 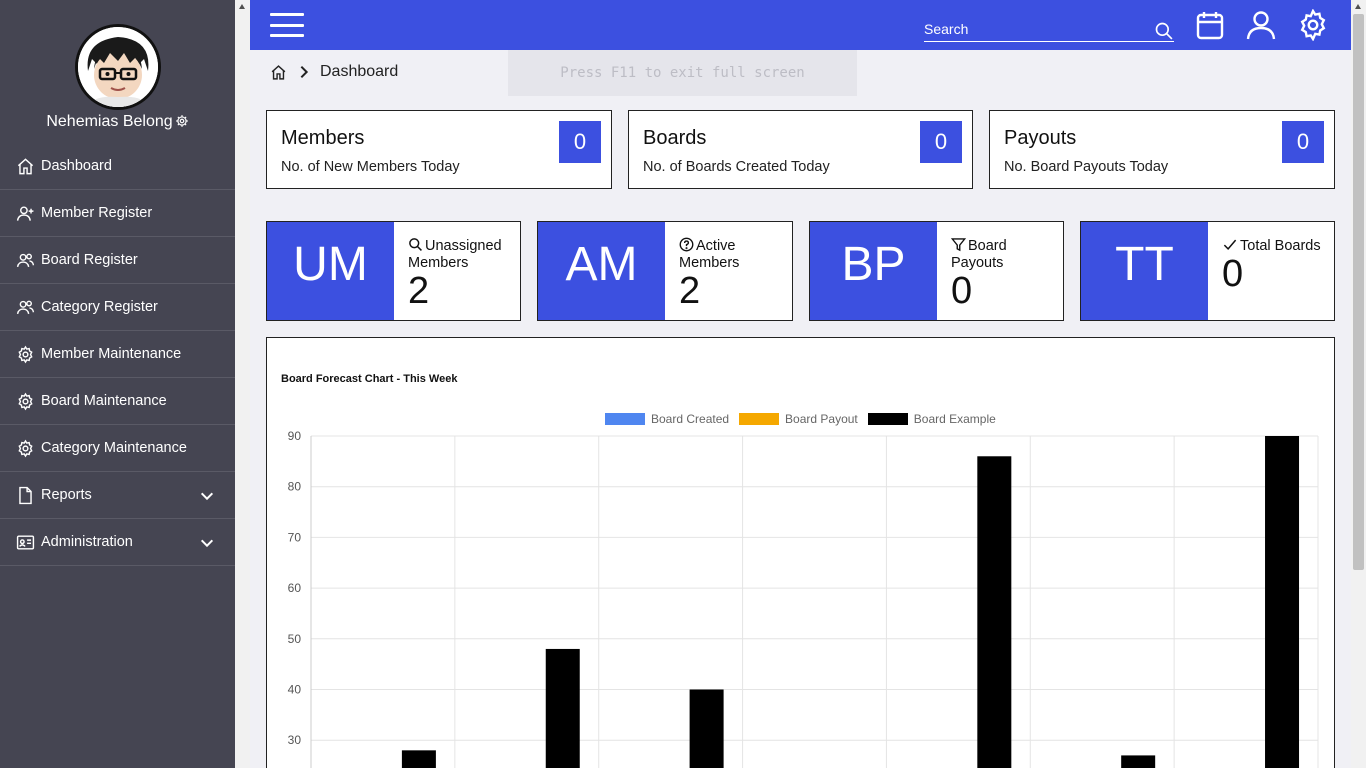 What do you see at coordinates (76, 166) in the screenshot?
I see `sidebar-item-label: Dashboard` at bounding box center [76, 166].